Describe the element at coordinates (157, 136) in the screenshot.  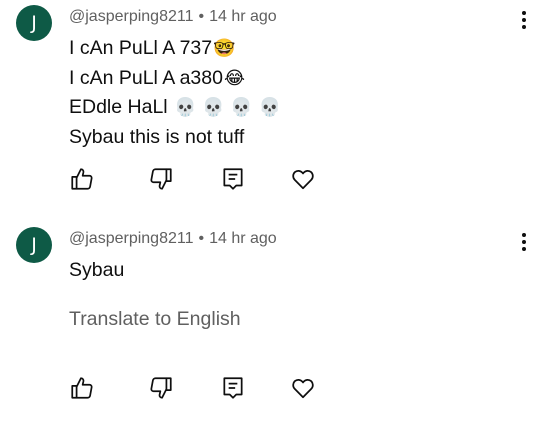
I see `comment-line: Sybau this is not tuff` at that location.